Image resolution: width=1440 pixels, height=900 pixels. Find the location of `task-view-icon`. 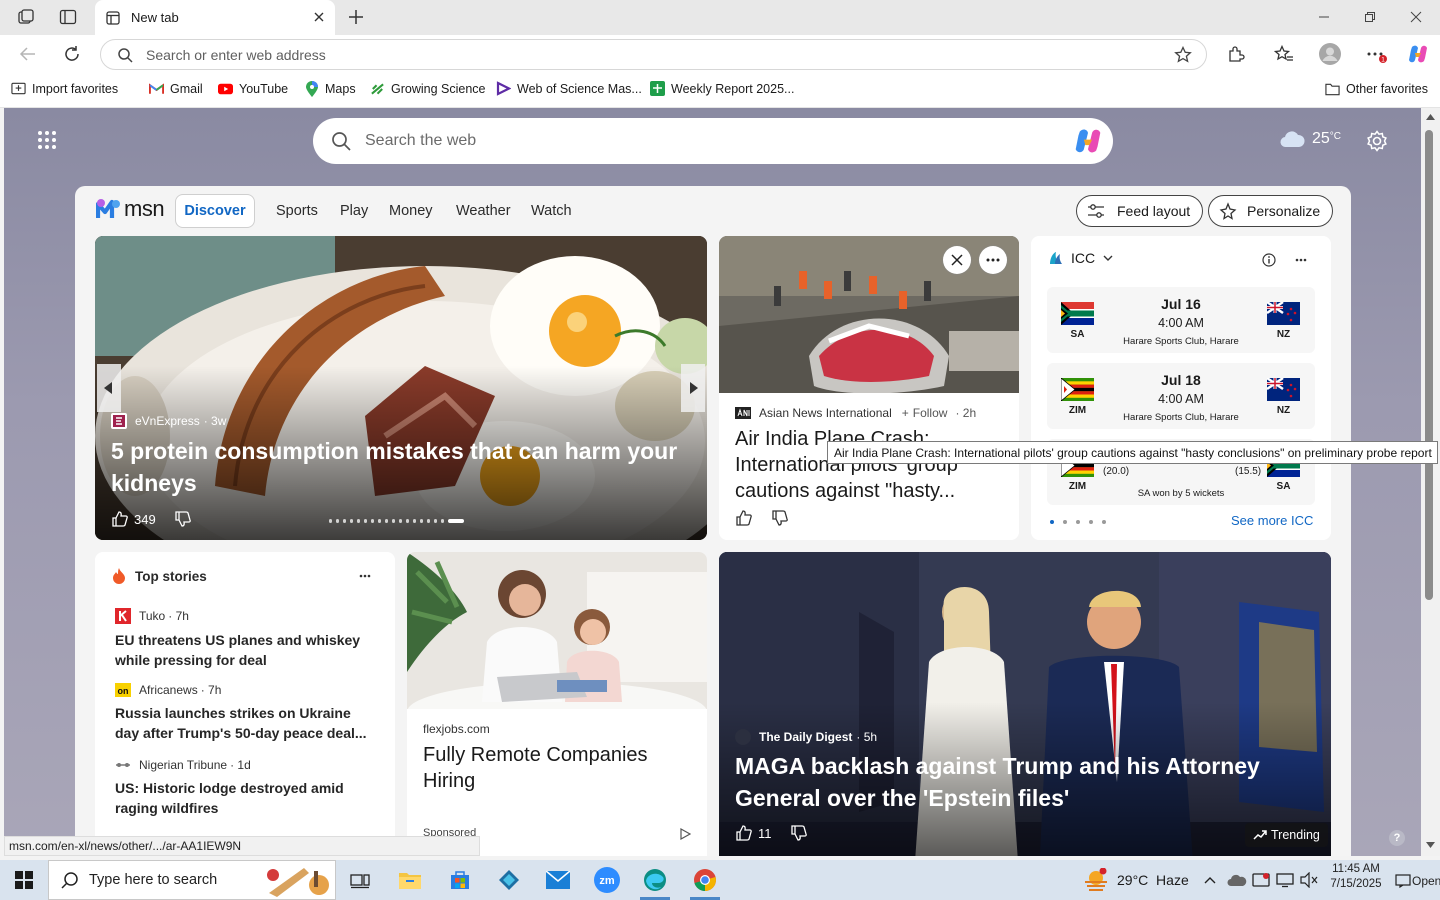

task-view-icon is located at coordinates (360, 880).